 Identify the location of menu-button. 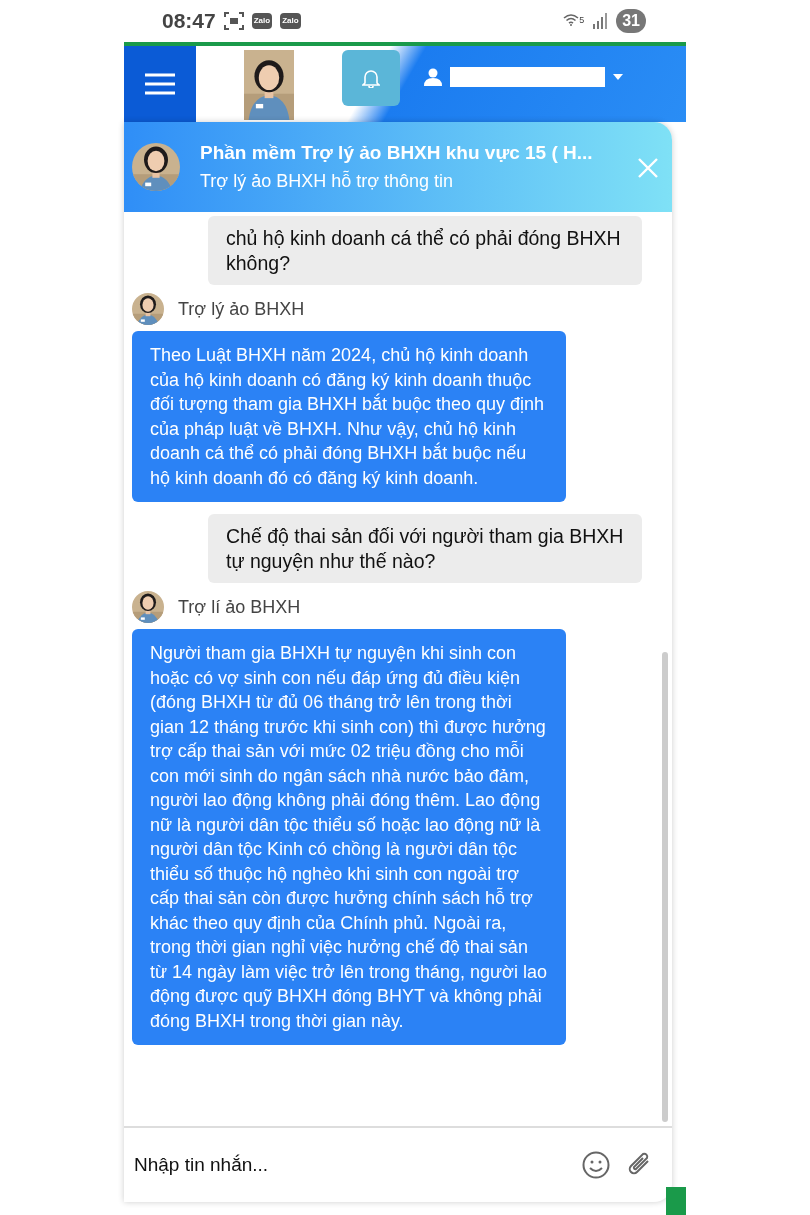
(160, 84).